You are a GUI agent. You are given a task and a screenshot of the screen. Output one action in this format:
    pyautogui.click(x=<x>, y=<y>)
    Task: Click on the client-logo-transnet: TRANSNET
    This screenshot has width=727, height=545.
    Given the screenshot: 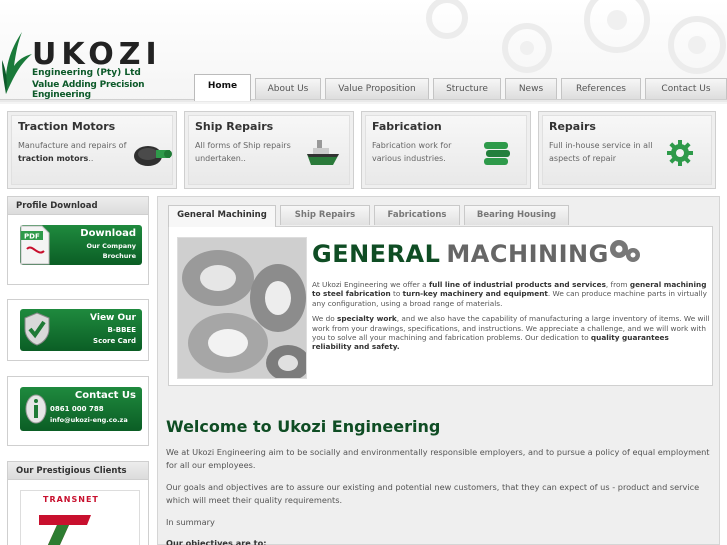 What is the action you would take?
    pyautogui.click(x=80, y=517)
    